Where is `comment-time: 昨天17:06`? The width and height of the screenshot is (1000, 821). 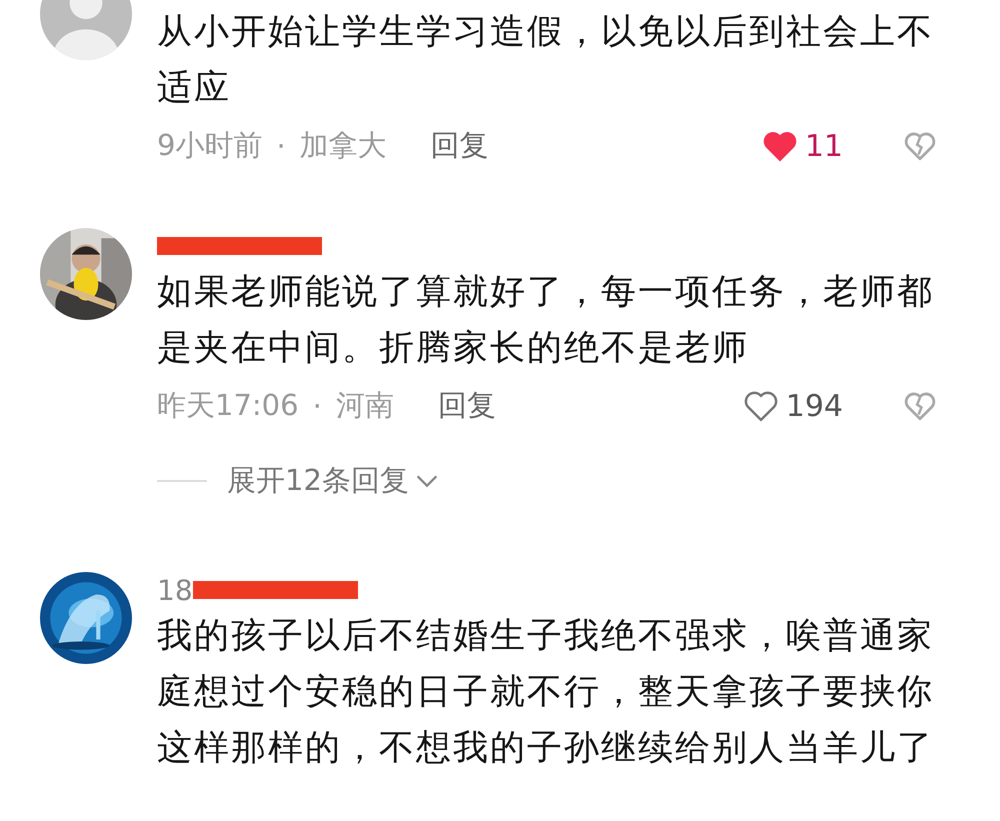 comment-time: 昨天17:06 is located at coordinates (228, 405).